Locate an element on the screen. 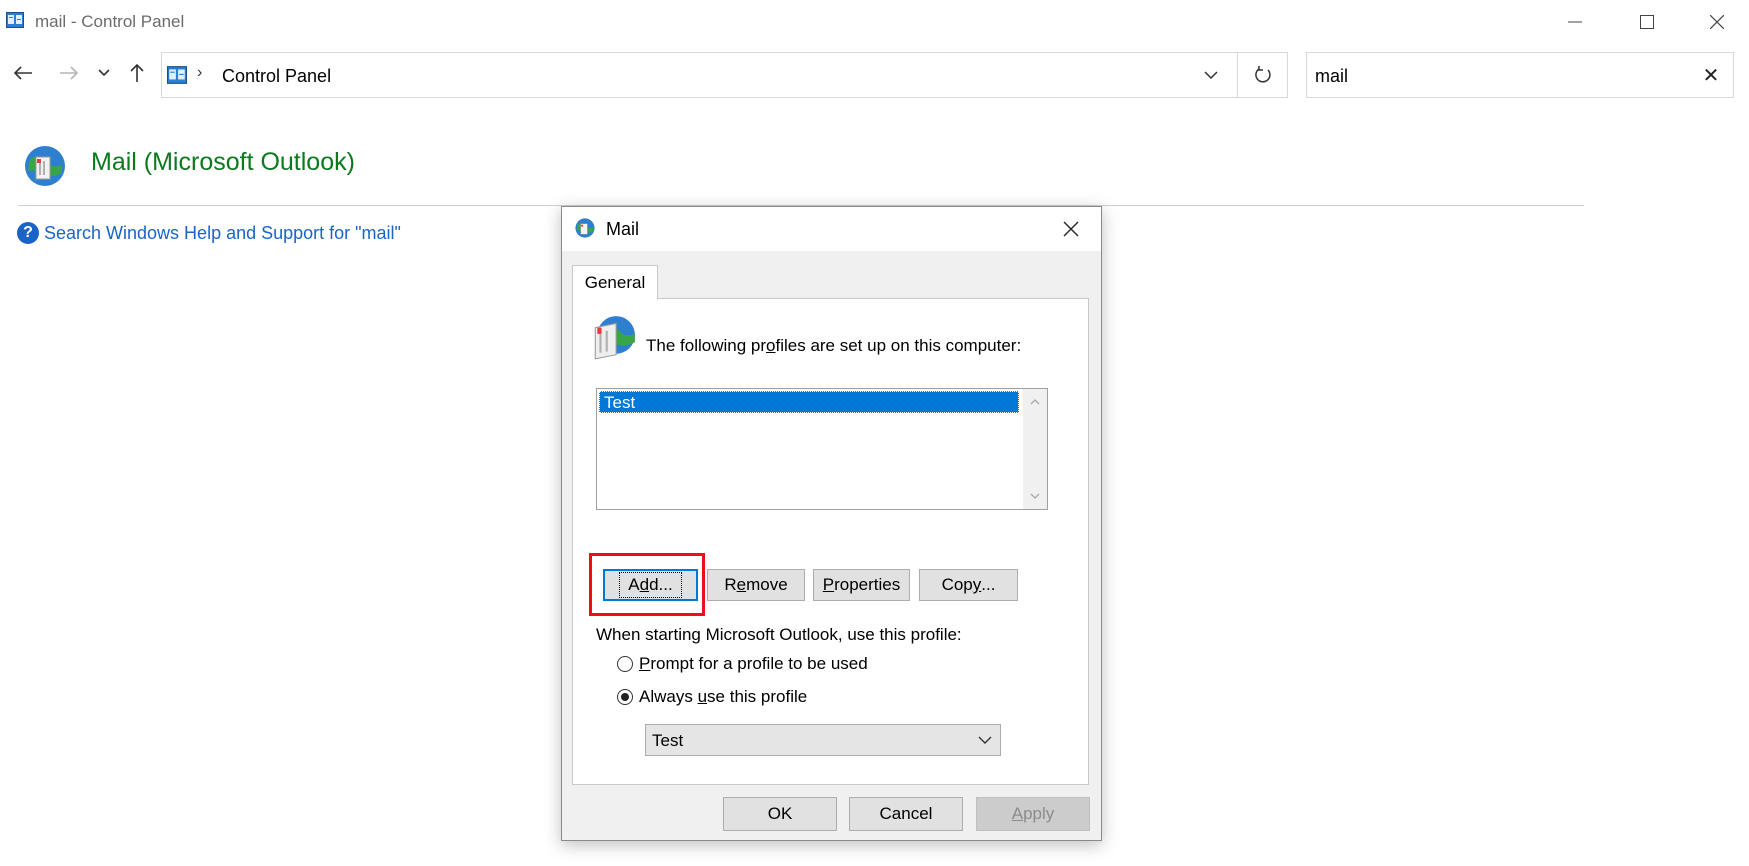 The width and height of the screenshot is (1749, 866). chevron-up-icon is located at coordinates (1035, 402).